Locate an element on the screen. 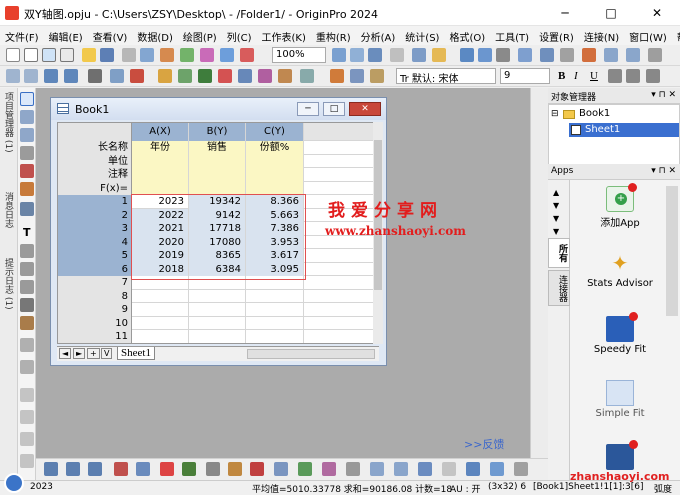 The width and height of the screenshot is (680, 495). stock-plot-icon is located at coordinates (189, 469).